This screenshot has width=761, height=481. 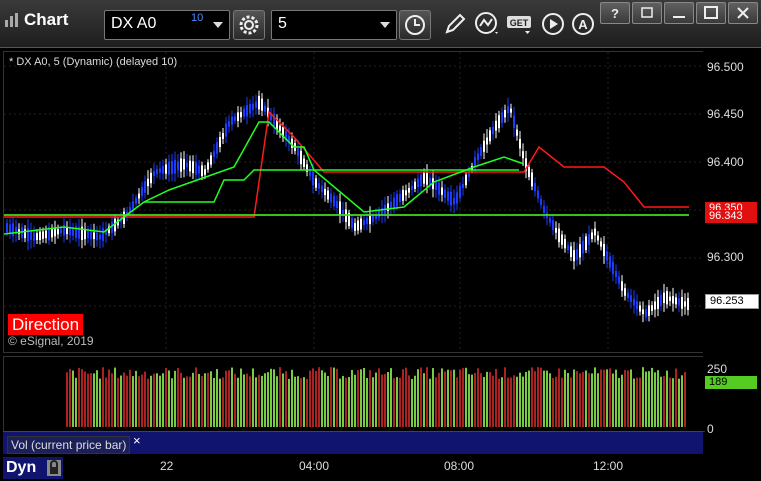 What do you see at coordinates (487, 24) in the screenshot?
I see `studies-button` at bounding box center [487, 24].